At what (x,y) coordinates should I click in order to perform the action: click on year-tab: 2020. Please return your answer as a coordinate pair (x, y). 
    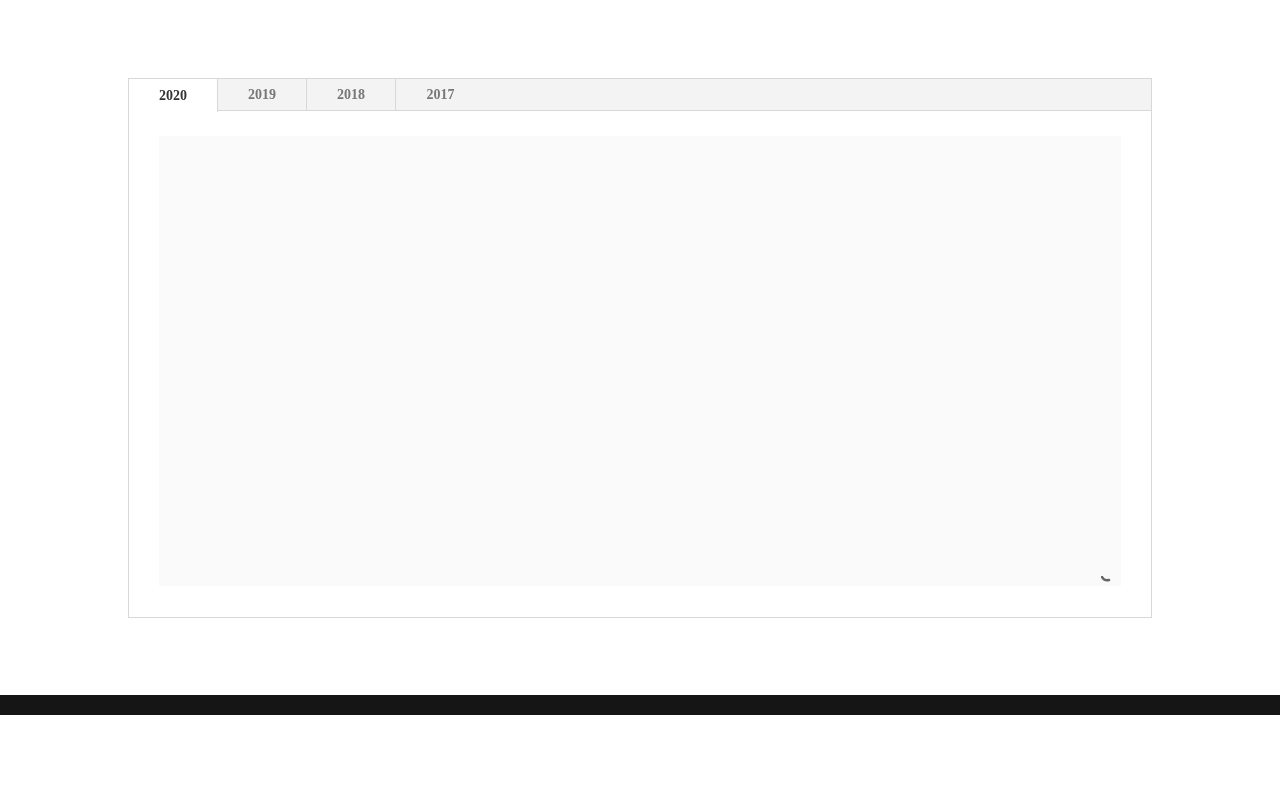
    Looking at the image, I should click on (173, 95).